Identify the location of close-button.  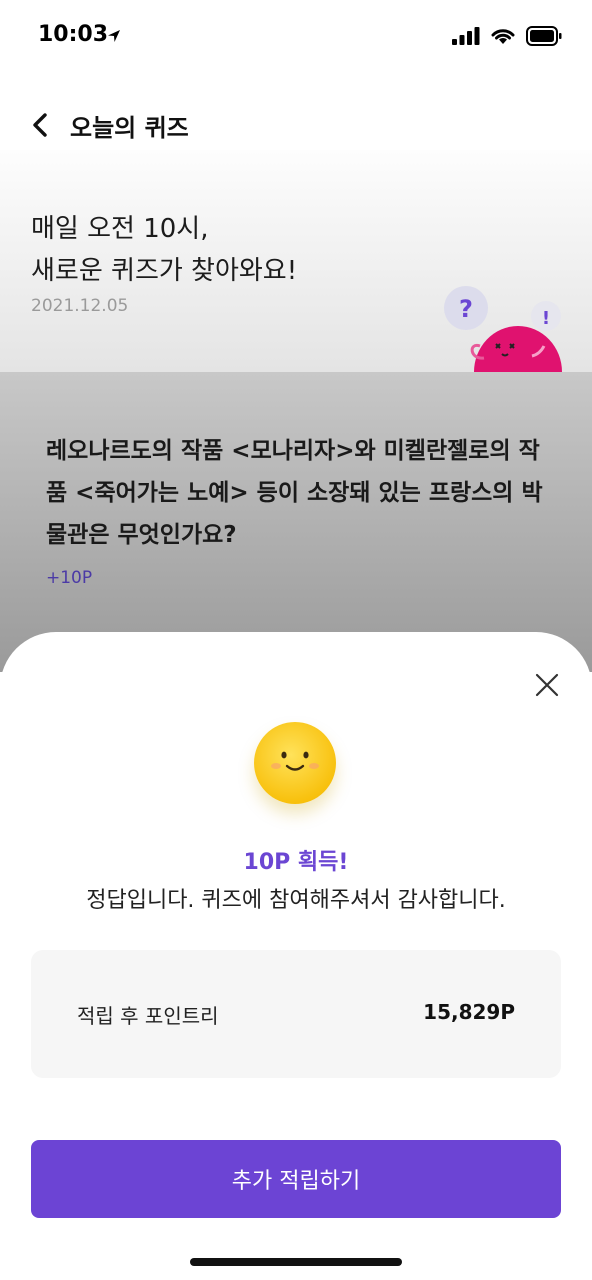
(547, 685).